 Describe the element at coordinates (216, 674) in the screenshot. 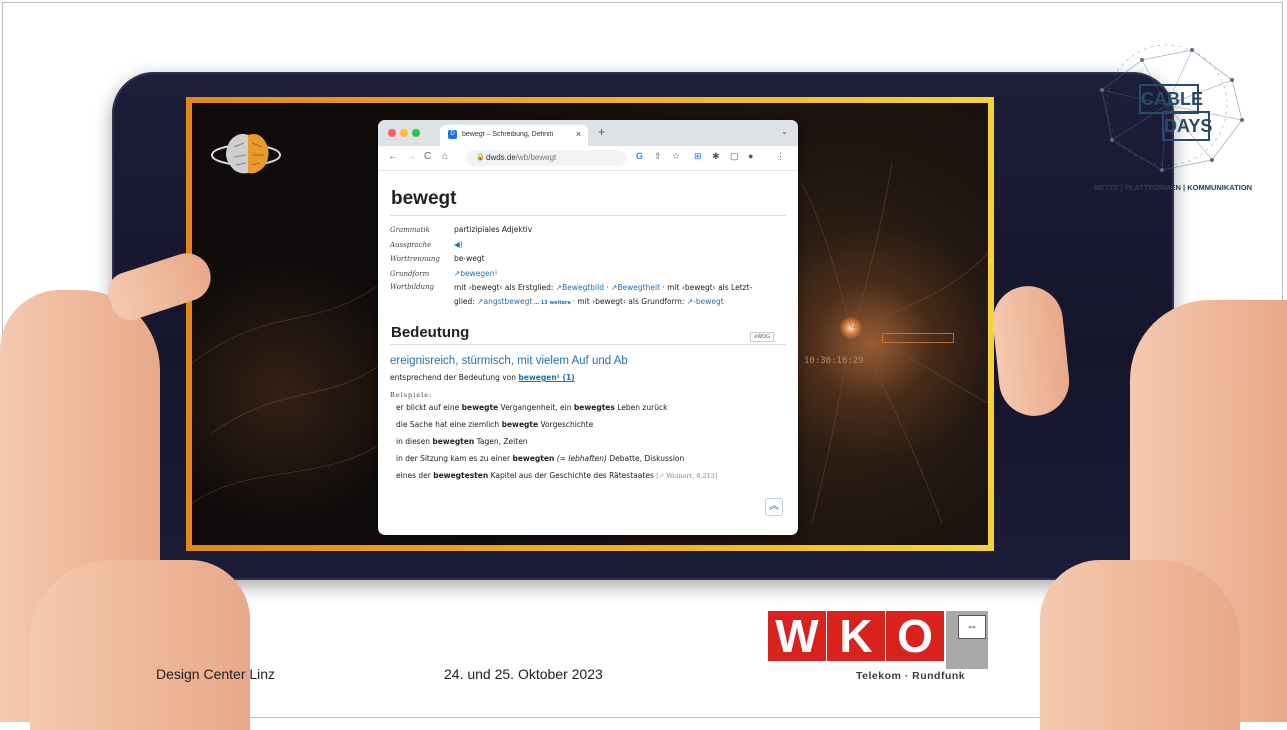

I see `footer-venue: Design Center Linz` at that location.